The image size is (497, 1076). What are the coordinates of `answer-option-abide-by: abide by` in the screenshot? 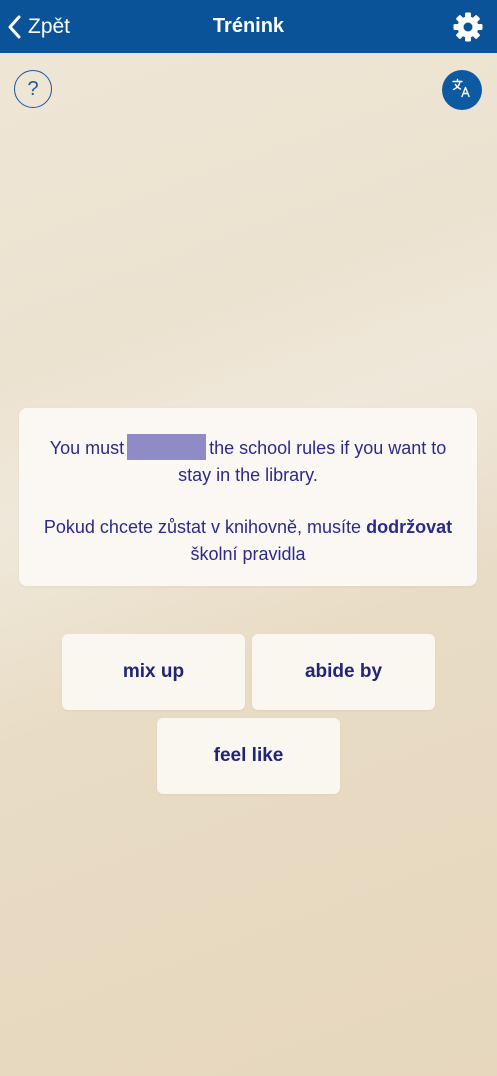 It's located at (343, 672).